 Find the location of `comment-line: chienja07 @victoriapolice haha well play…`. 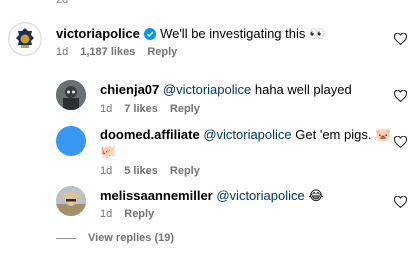

comment-line: chienja07 @victoriapolice haha well play… is located at coordinates (226, 90).